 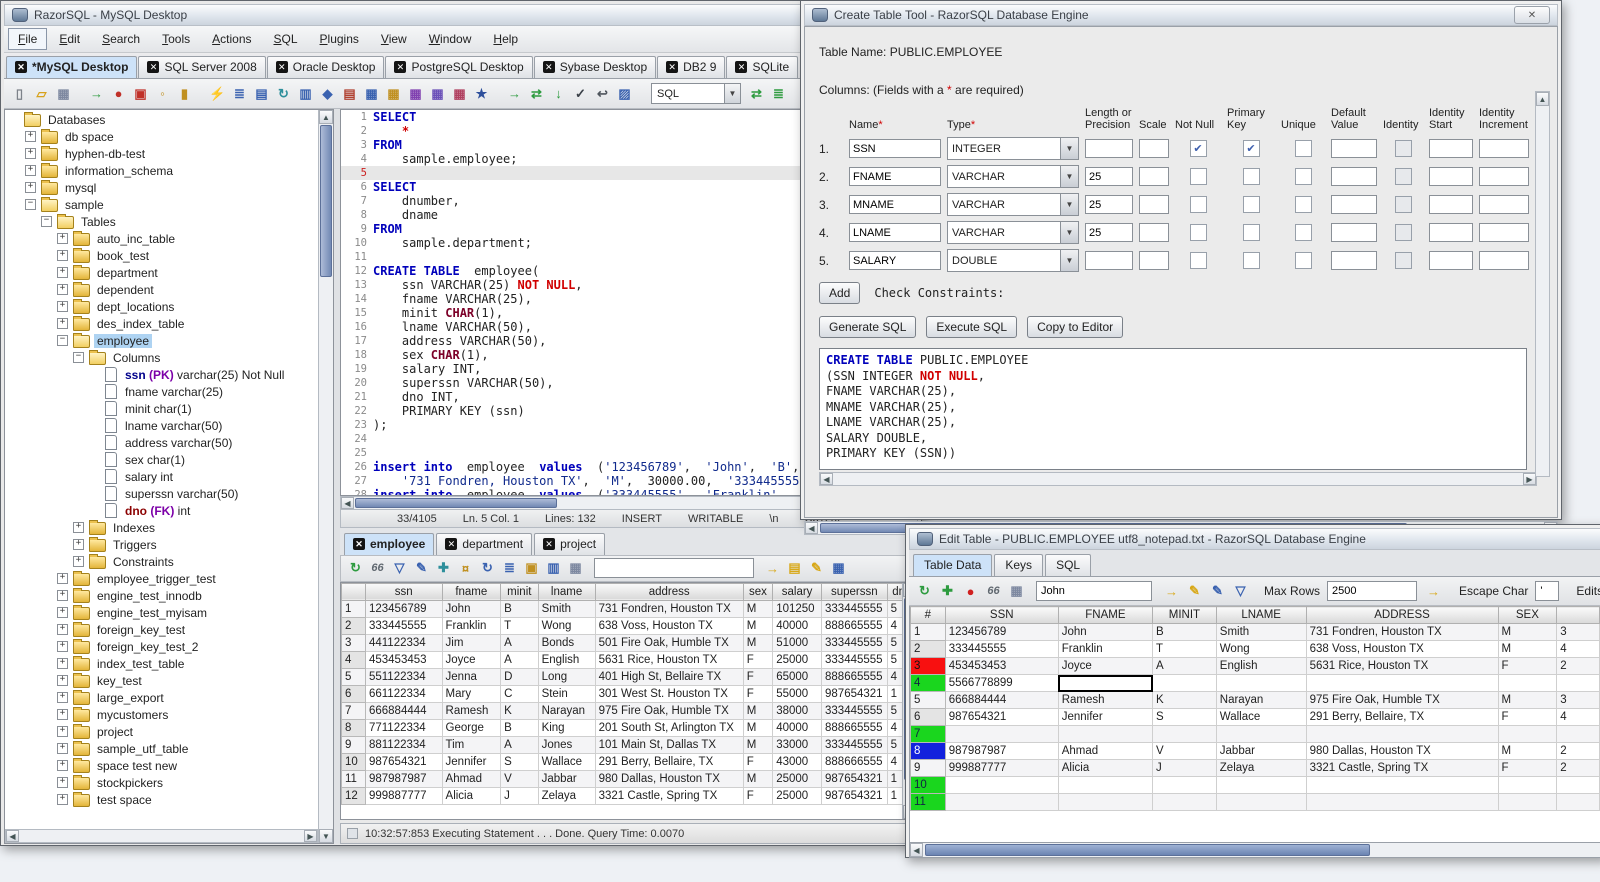 What do you see at coordinates (928, 615) in the screenshot?
I see `column-header-#: #` at bounding box center [928, 615].